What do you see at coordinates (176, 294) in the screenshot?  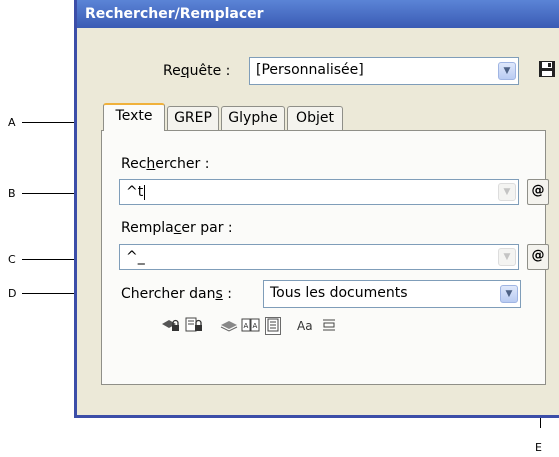 I see `search-scope-label: Chercher dans :` at bounding box center [176, 294].